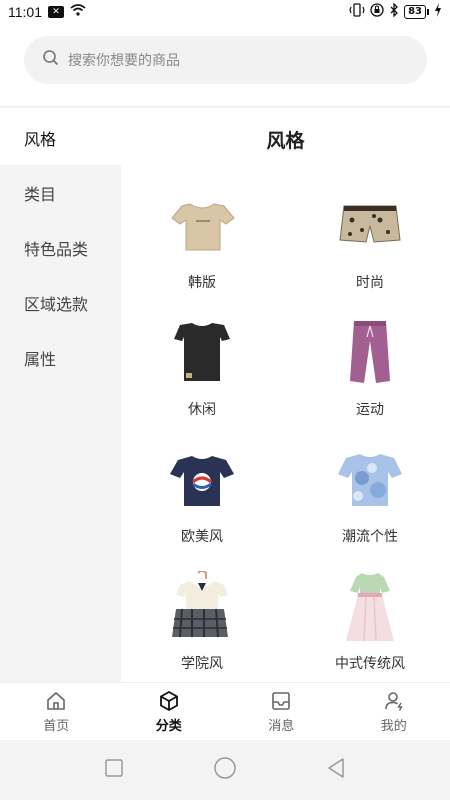 The height and width of the screenshot is (800, 450). What do you see at coordinates (202, 410) in the screenshot?
I see `category-item-label: 休闲` at bounding box center [202, 410].